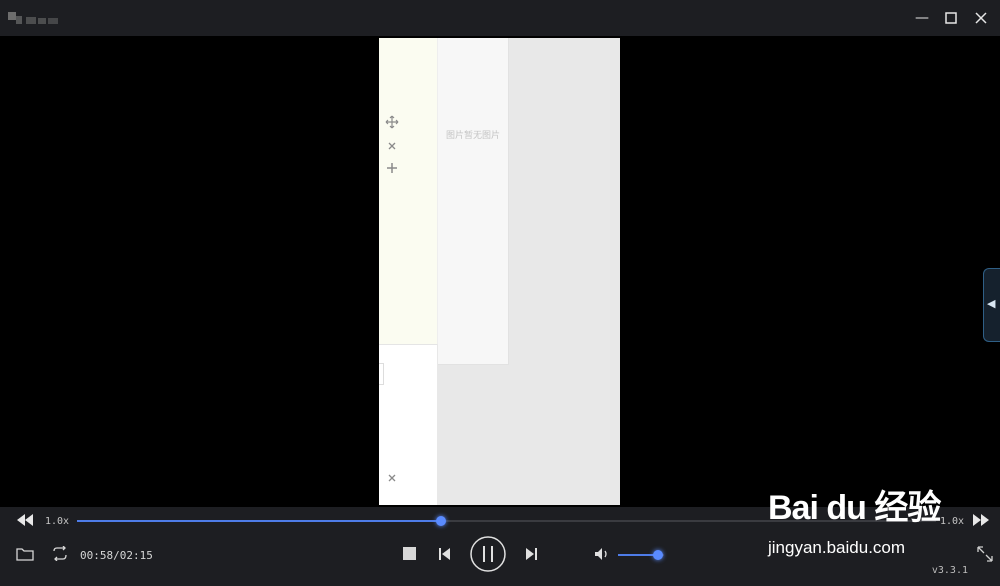 This screenshot has width=1000, height=586. Describe the element at coordinates (531, 554) in the screenshot. I see `next-button` at that location.